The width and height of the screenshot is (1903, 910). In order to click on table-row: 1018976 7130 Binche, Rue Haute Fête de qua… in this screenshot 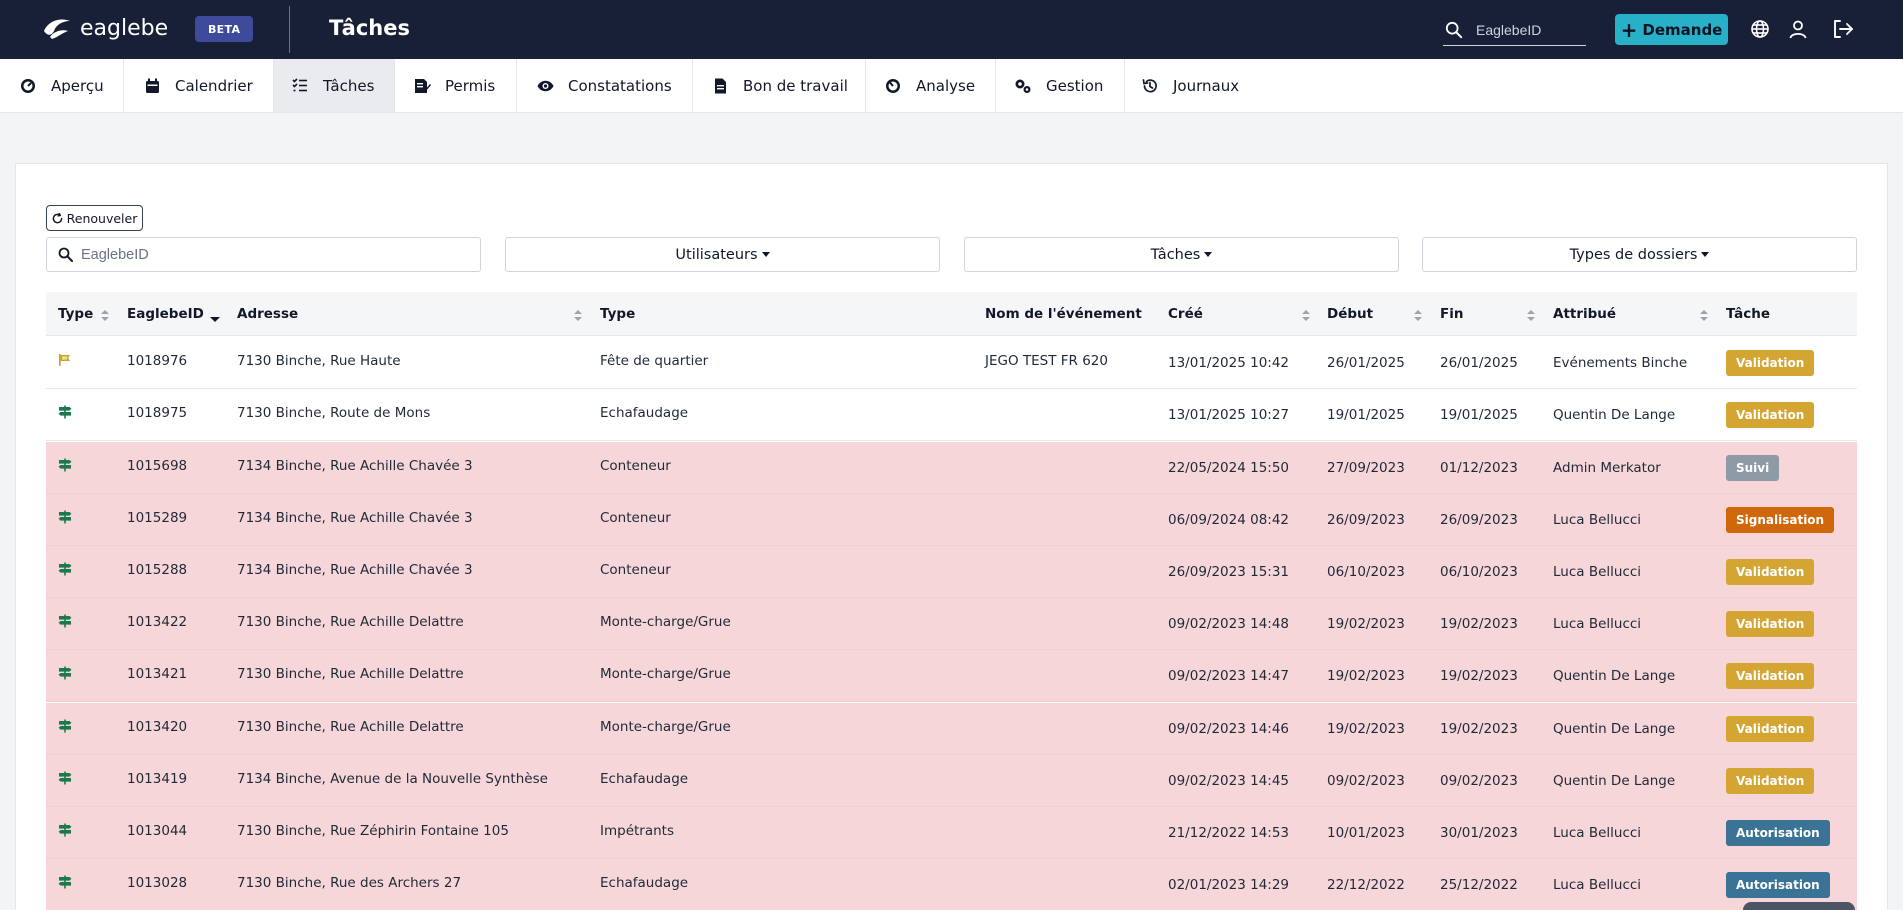, I will do `click(951, 363)`.